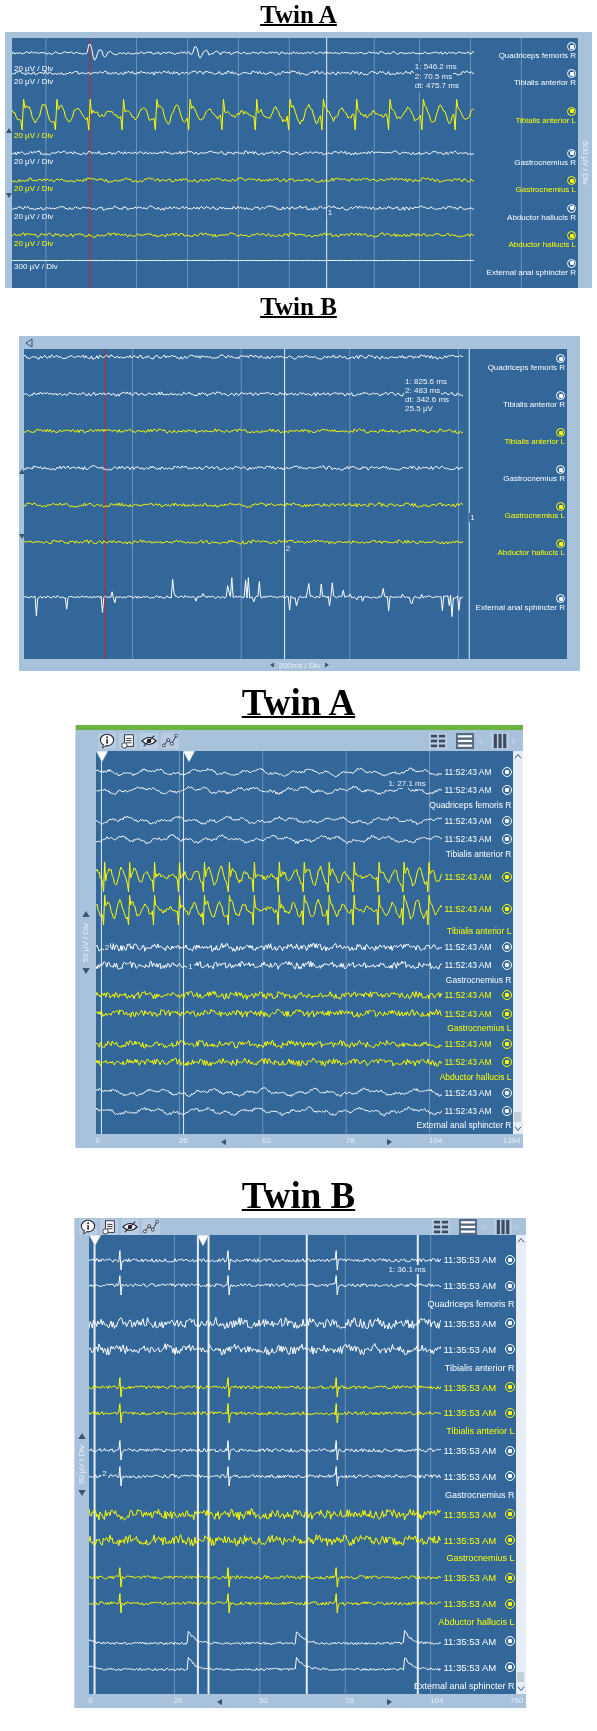 Image resolution: width=597 pixels, height=1731 pixels. Describe the element at coordinates (29, 342) in the screenshot. I see `left-triangle-icon` at that location.